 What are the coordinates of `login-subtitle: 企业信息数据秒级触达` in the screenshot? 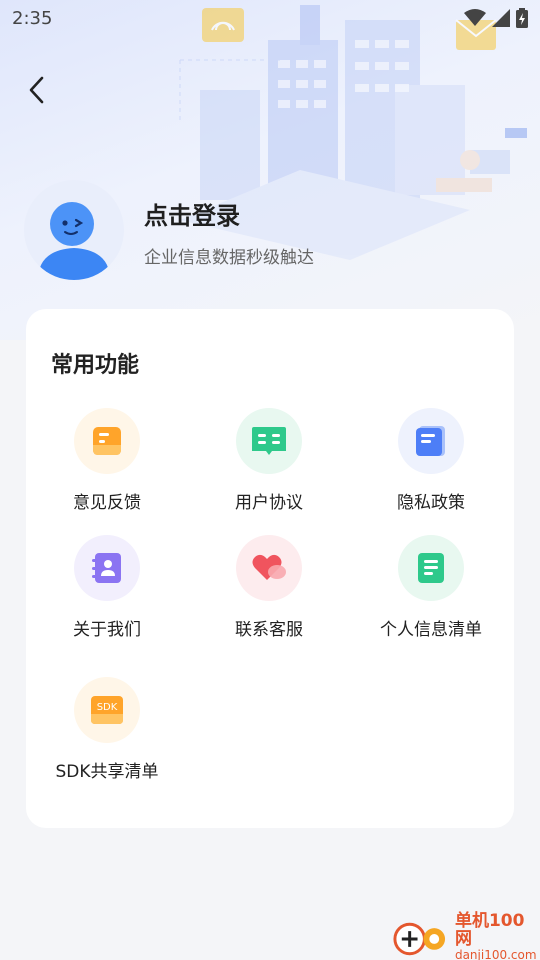 It's located at (229, 258).